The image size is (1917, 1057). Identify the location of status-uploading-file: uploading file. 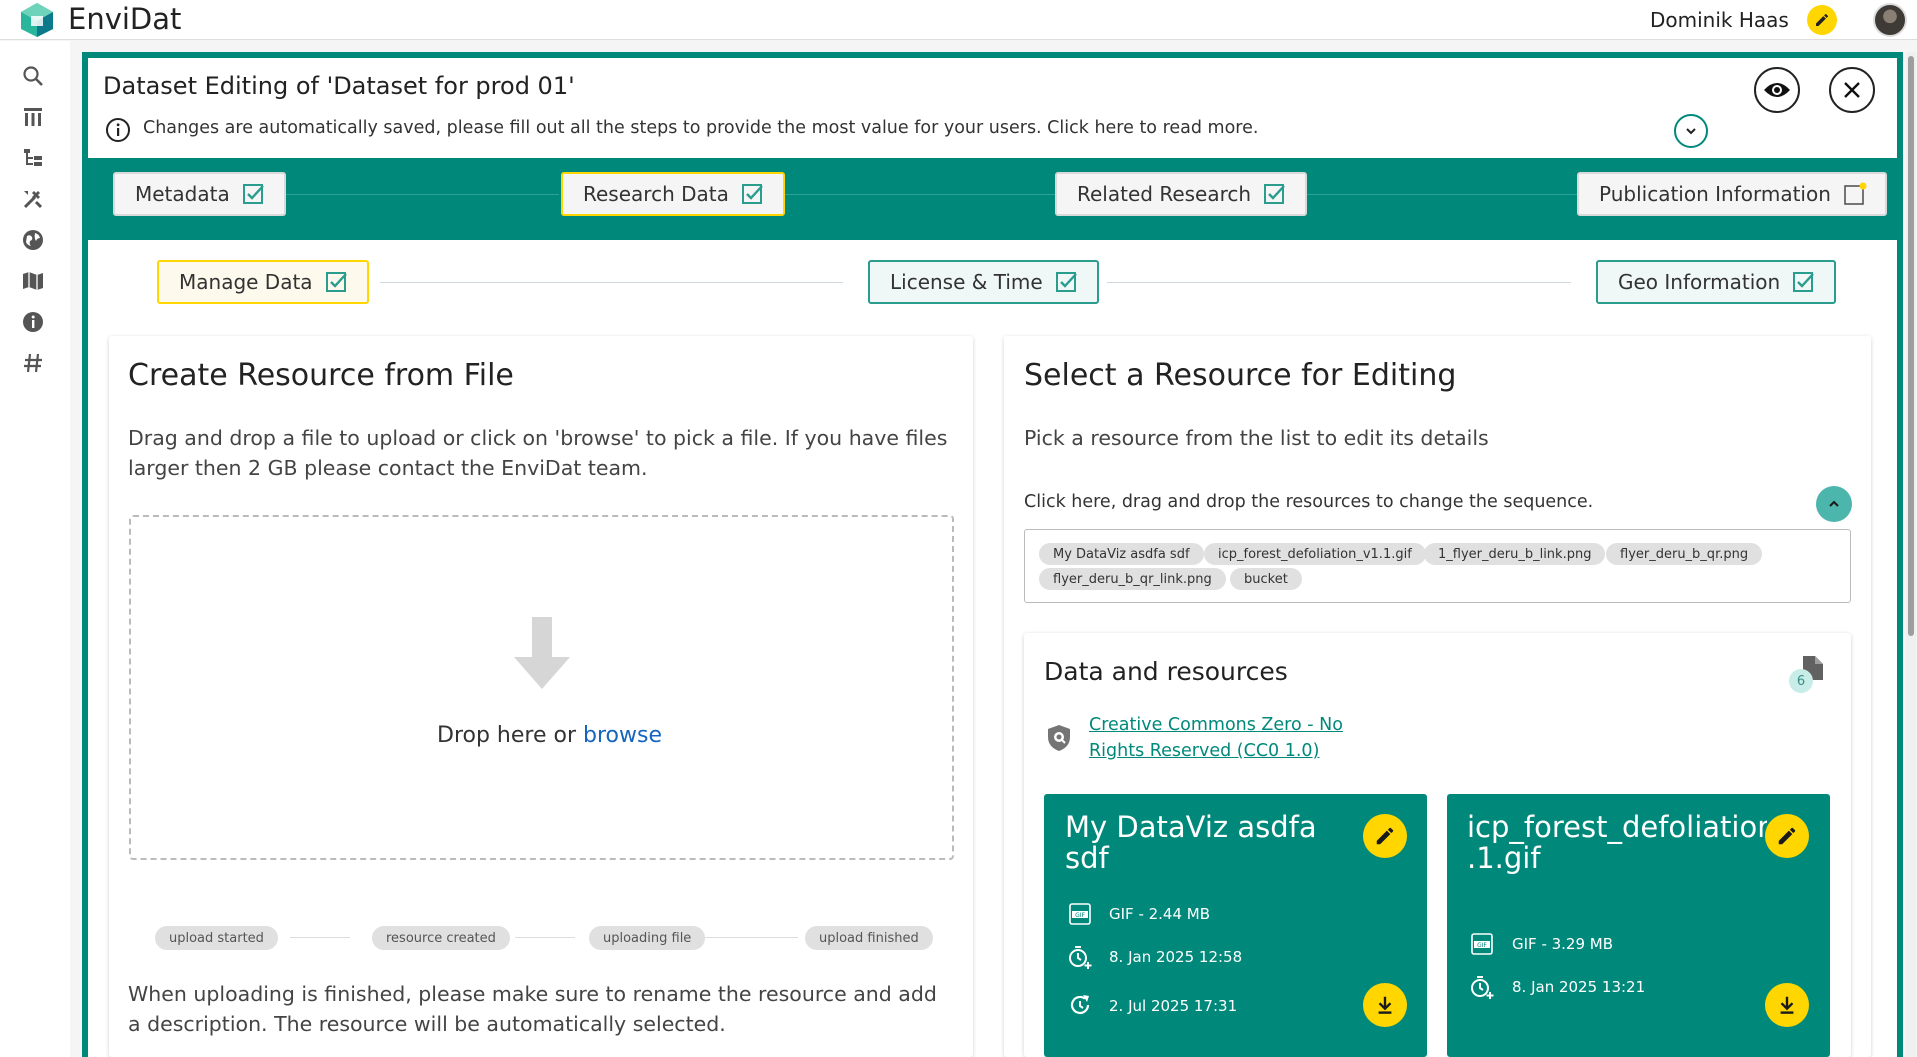
(647, 938).